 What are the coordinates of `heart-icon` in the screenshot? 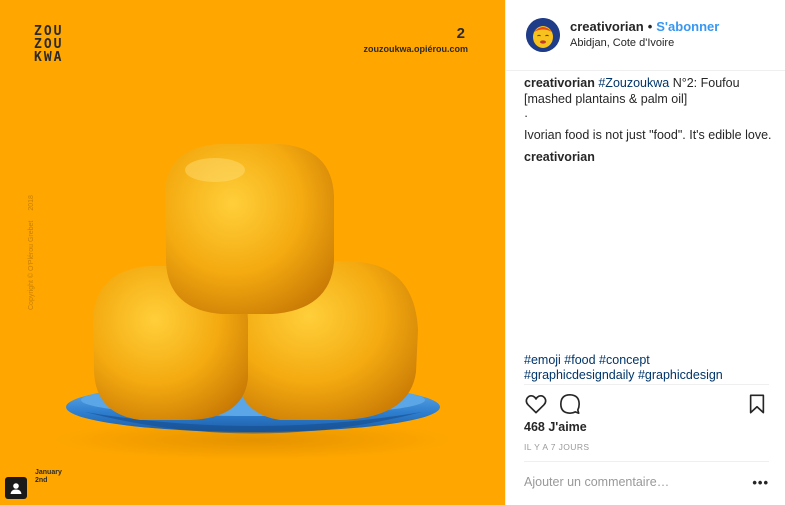 It's located at (536, 404).